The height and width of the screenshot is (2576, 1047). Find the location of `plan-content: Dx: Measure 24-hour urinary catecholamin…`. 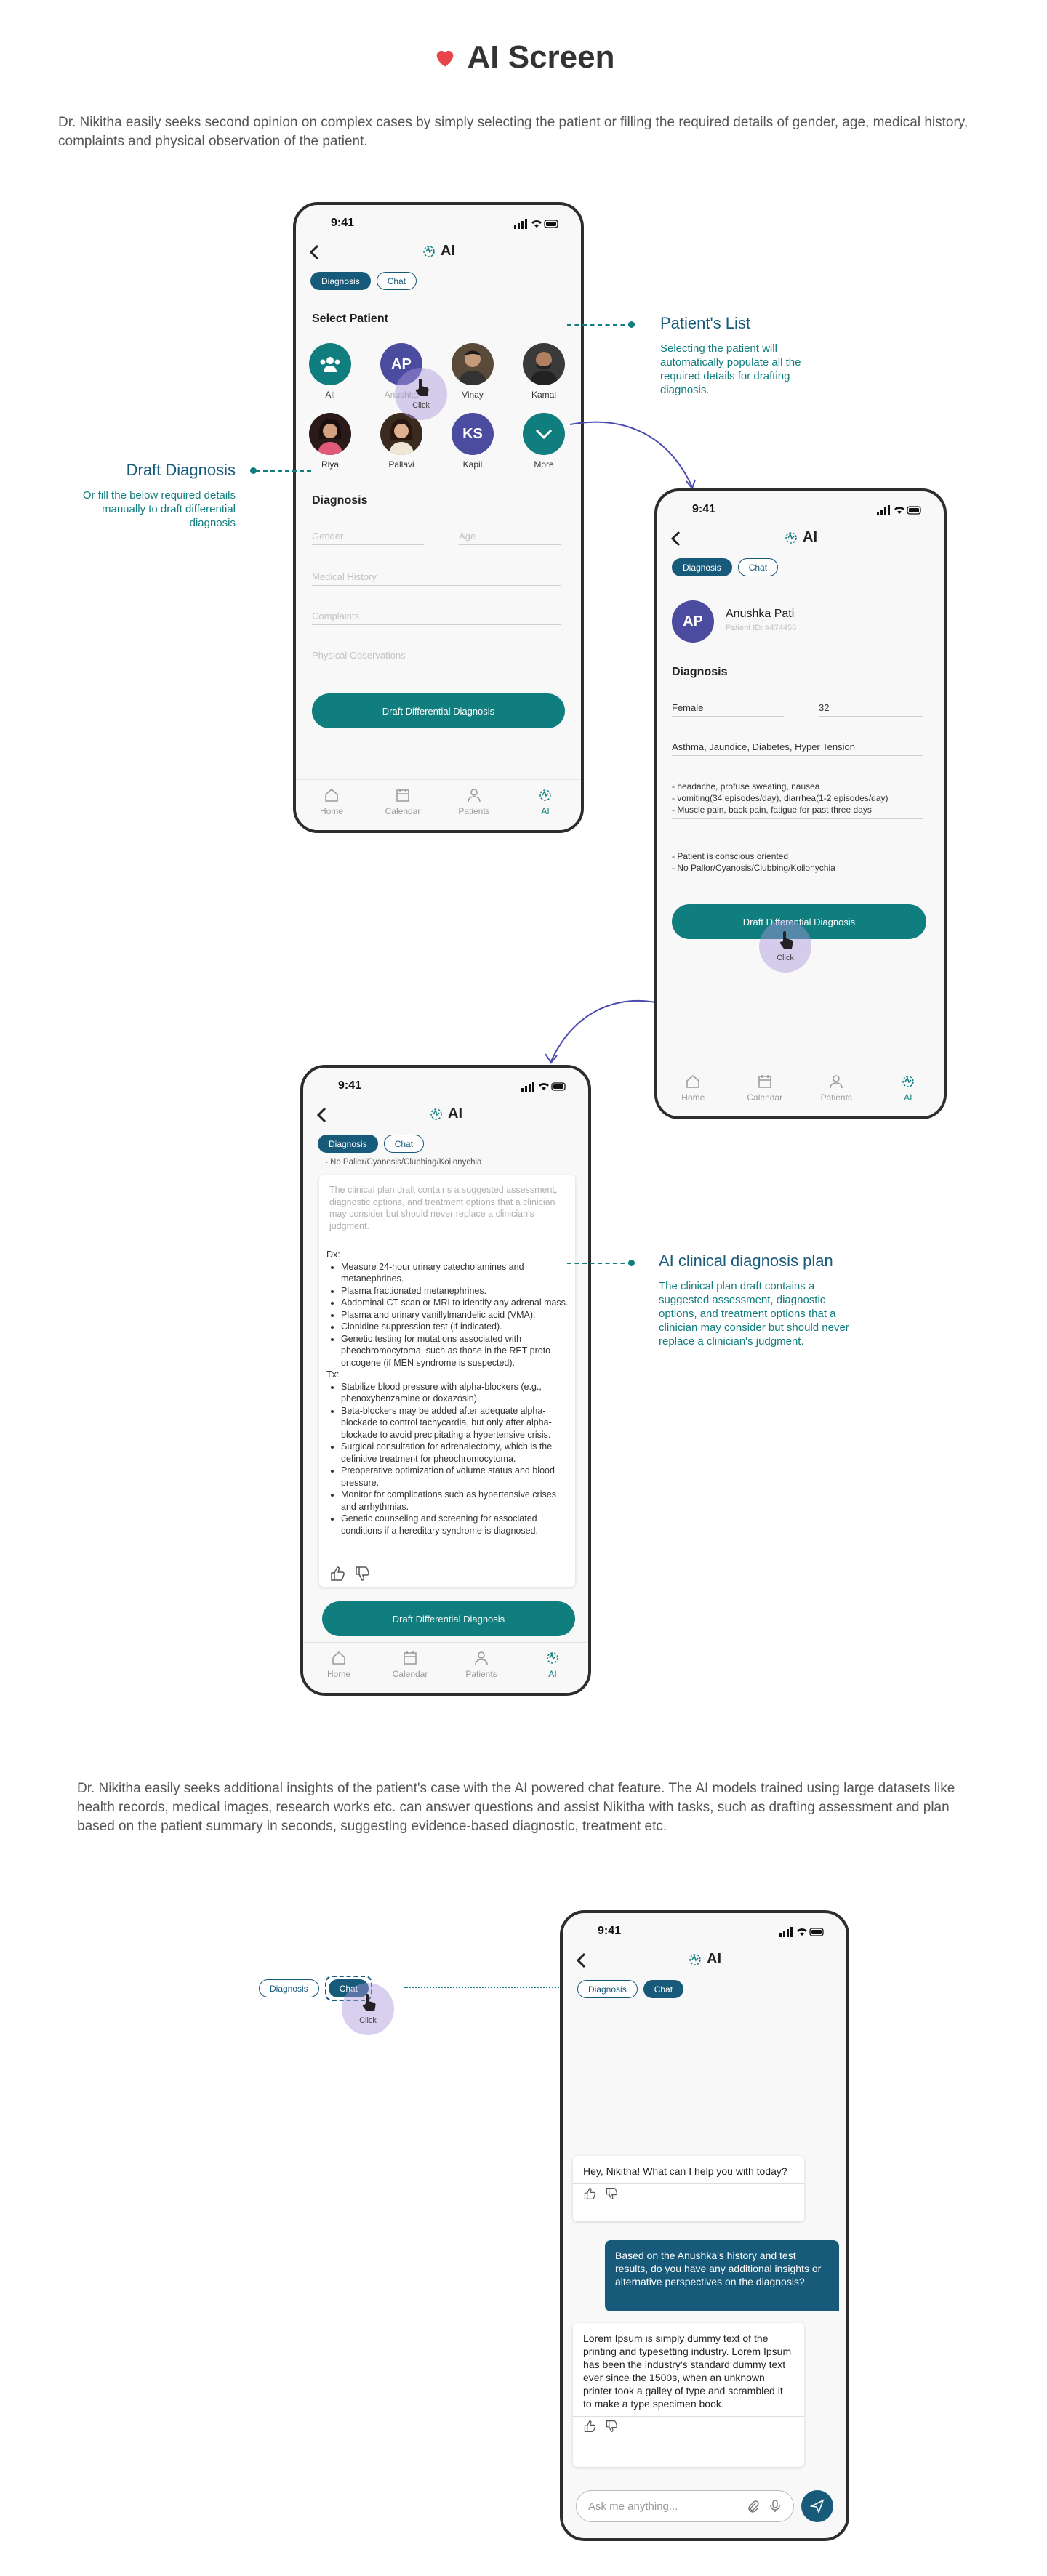

plan-content: Dx: Measure 24-hour urinary catecholamin… is located at coordinates (447, 1390).